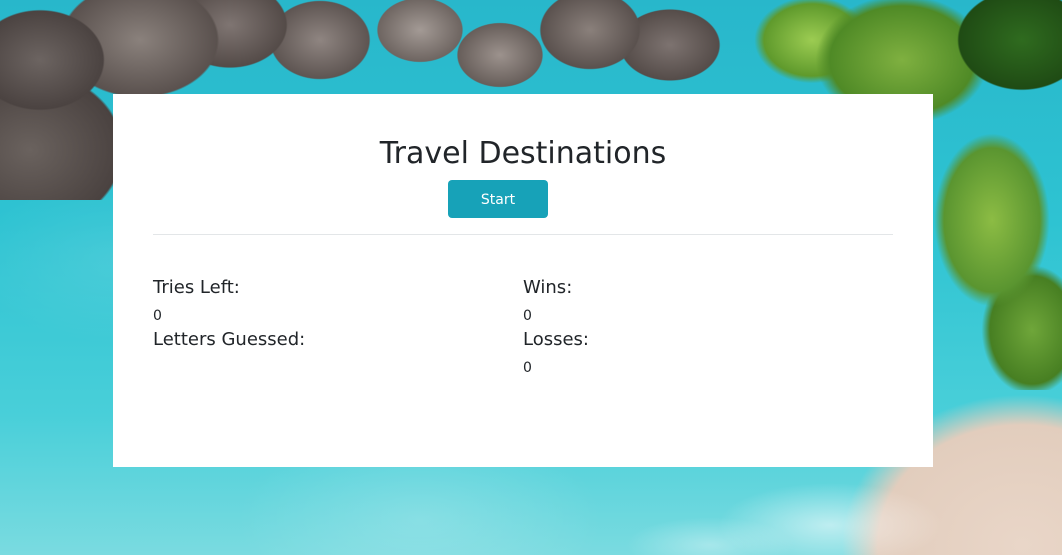 This screenshot has height=555, width=1062. I want to click on letters-guessed-label: Letters Guessed:, so click(229, 339).